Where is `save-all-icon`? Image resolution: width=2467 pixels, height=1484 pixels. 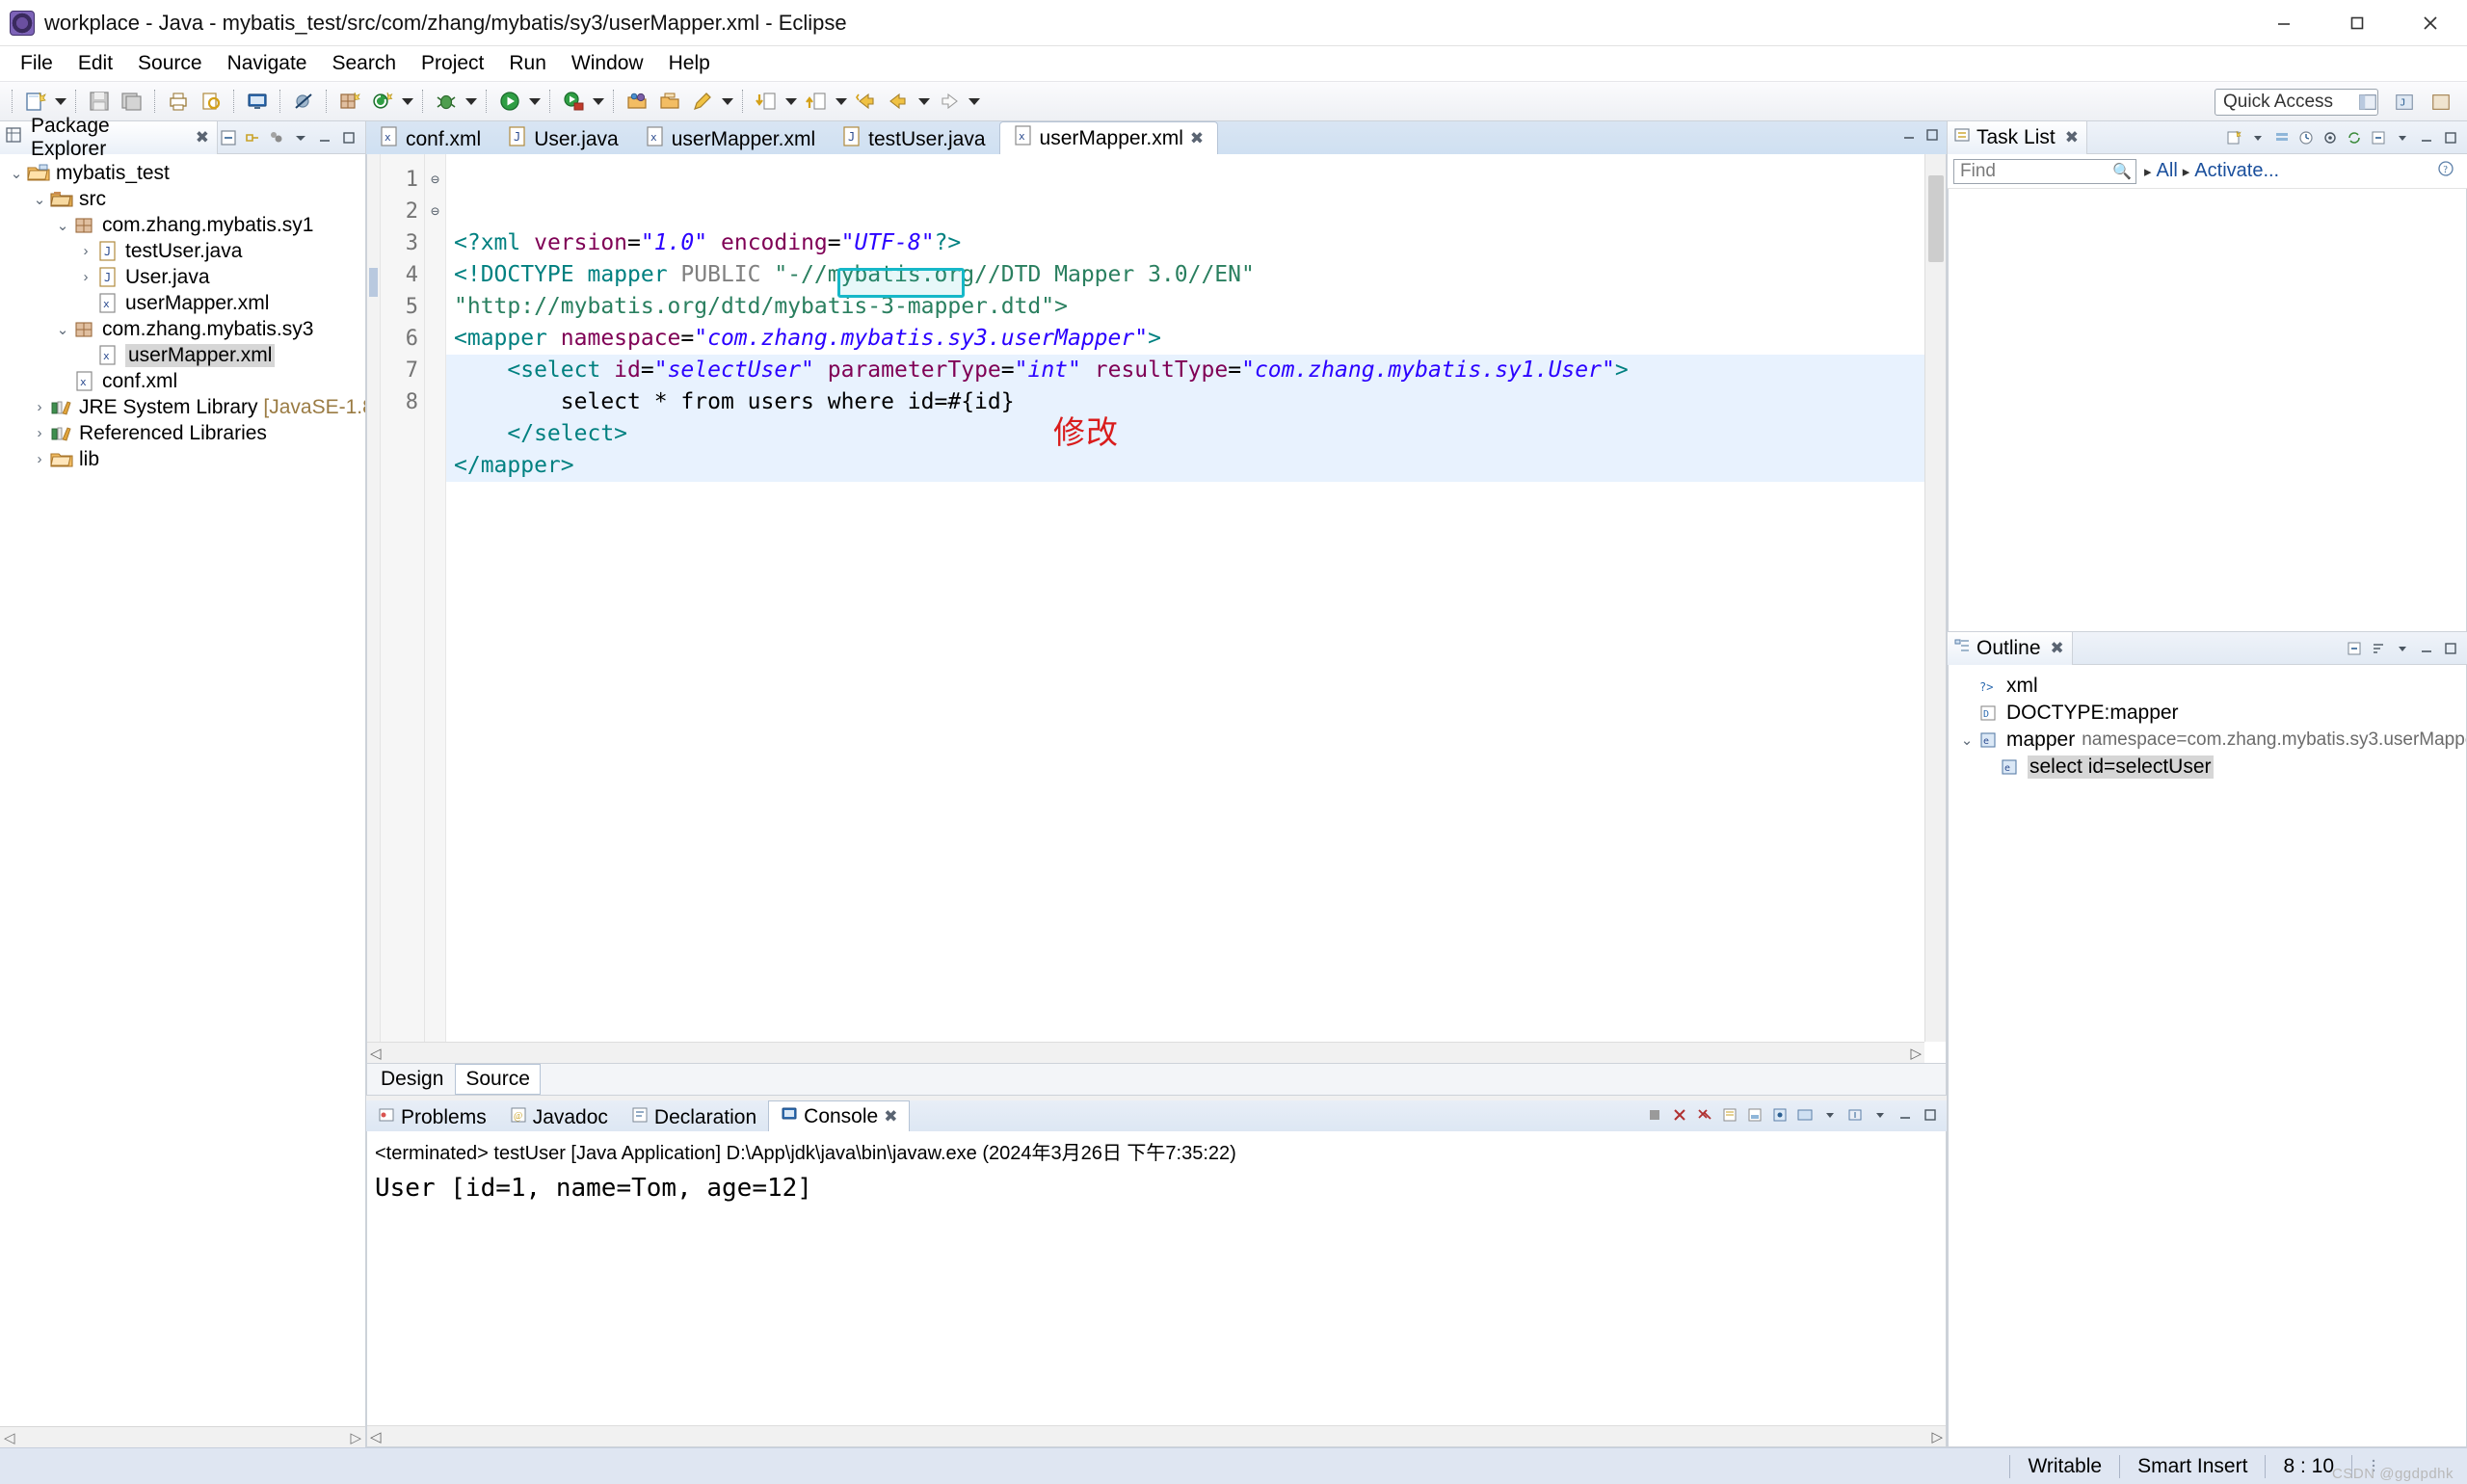 save-all-icon is located at coordinates (132, 101).